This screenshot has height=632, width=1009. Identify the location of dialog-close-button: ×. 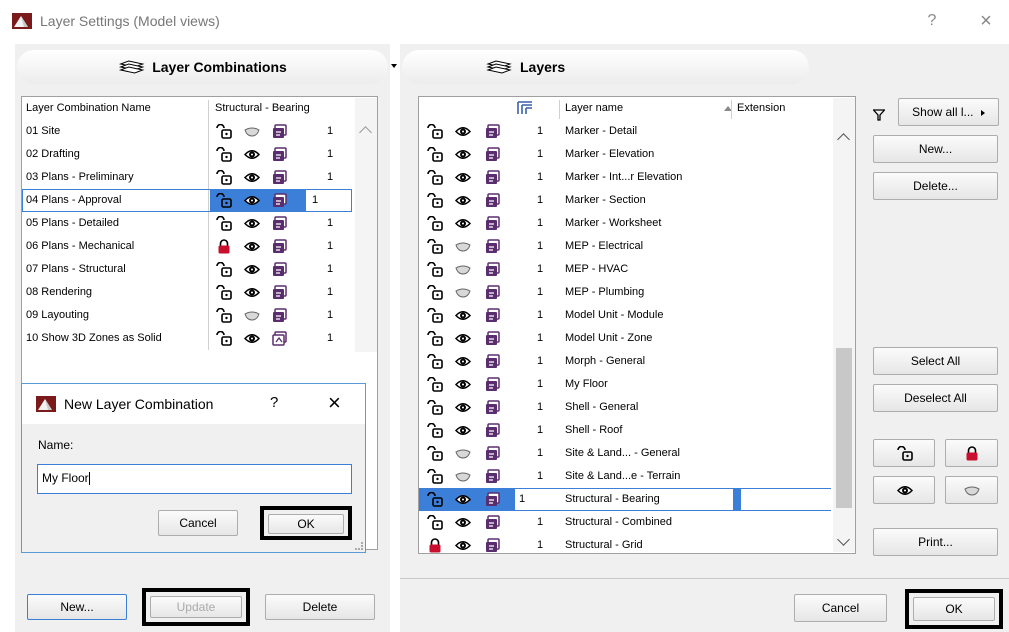
(334, 403).